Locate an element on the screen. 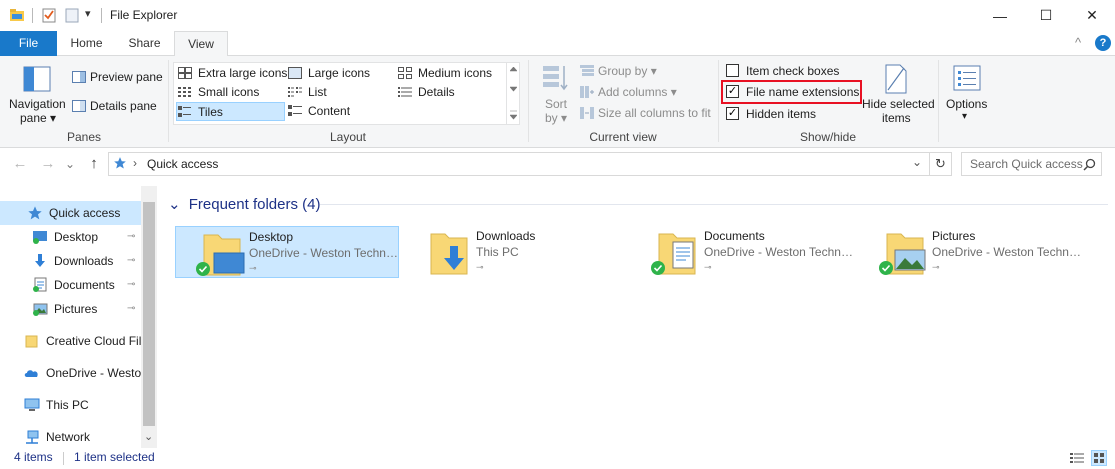 Image resolution: width=1115 pixels, height=469 pixels. folder-tile-pictures: Pictures OneDrive - Weston Techn… ⊸ is located at coordinates (971, 252).